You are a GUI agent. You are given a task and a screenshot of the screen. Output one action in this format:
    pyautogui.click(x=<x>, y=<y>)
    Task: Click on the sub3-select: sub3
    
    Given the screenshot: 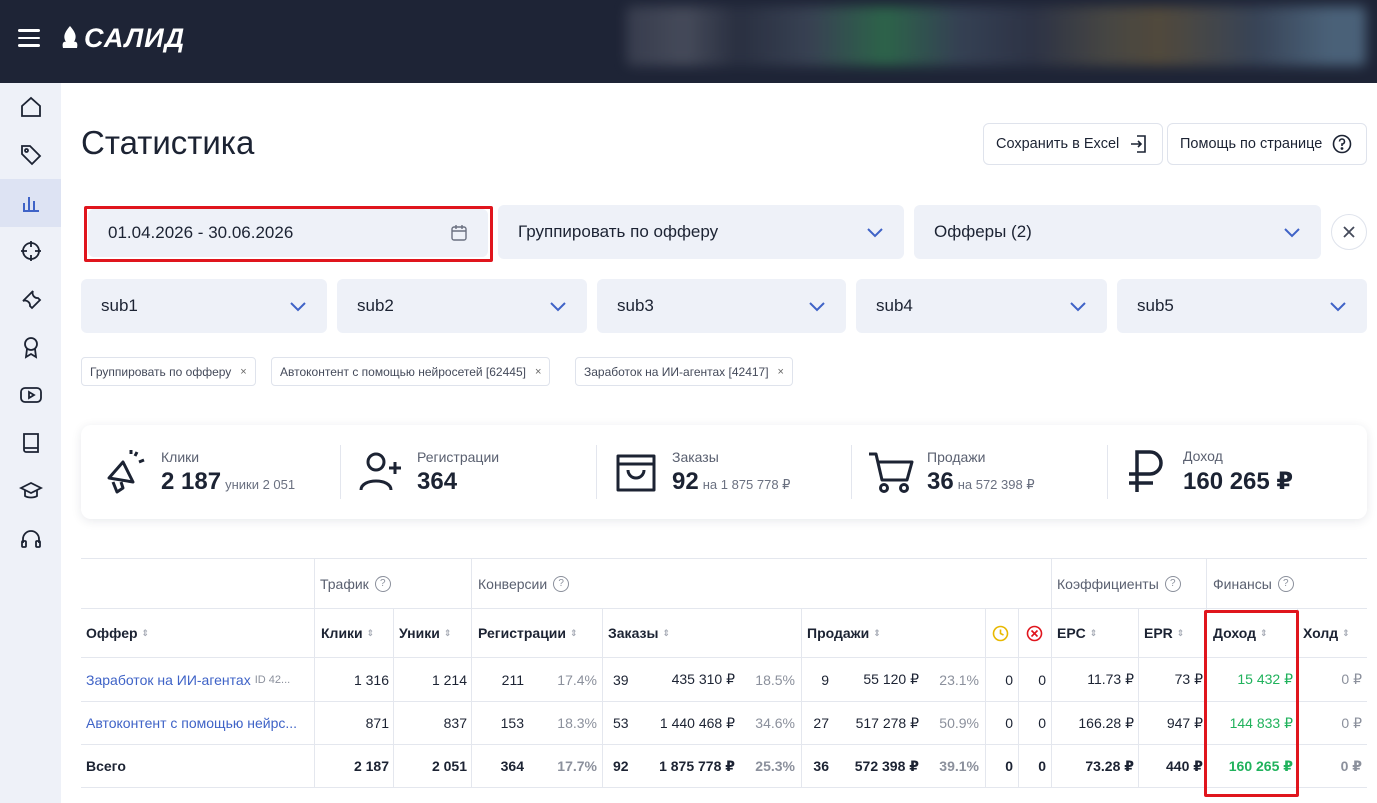 What is the action you would take?
    pyautogui.click(x=721, y=306)
    